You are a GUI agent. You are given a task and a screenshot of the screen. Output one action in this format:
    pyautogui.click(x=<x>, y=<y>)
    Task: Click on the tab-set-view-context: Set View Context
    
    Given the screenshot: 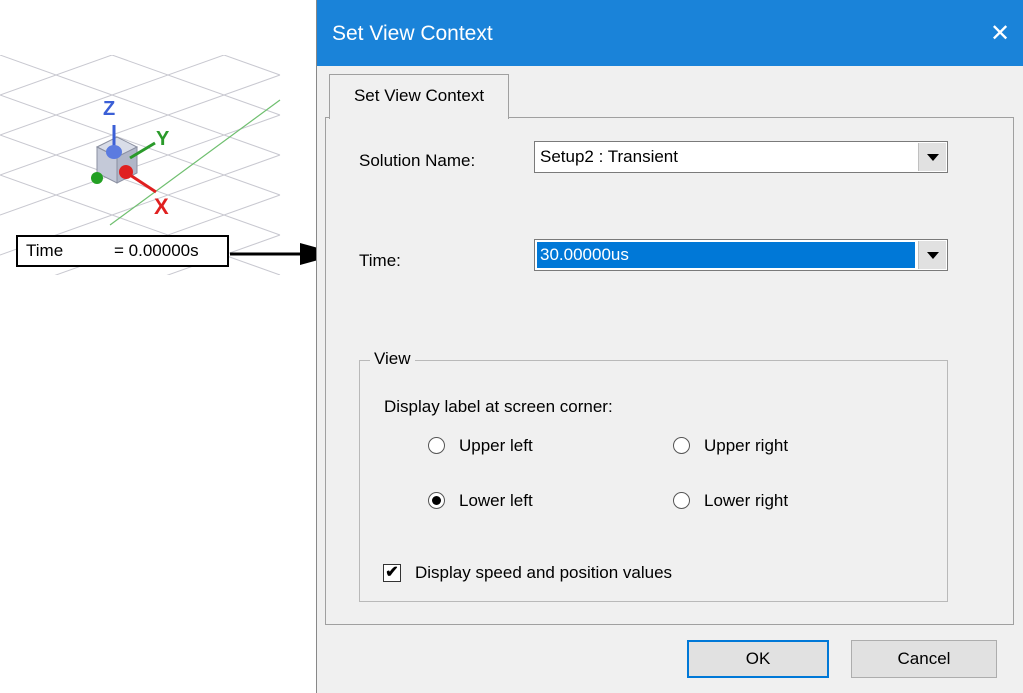 What is the action you would take?
    pyautogui.click(x=419, y=96)
    